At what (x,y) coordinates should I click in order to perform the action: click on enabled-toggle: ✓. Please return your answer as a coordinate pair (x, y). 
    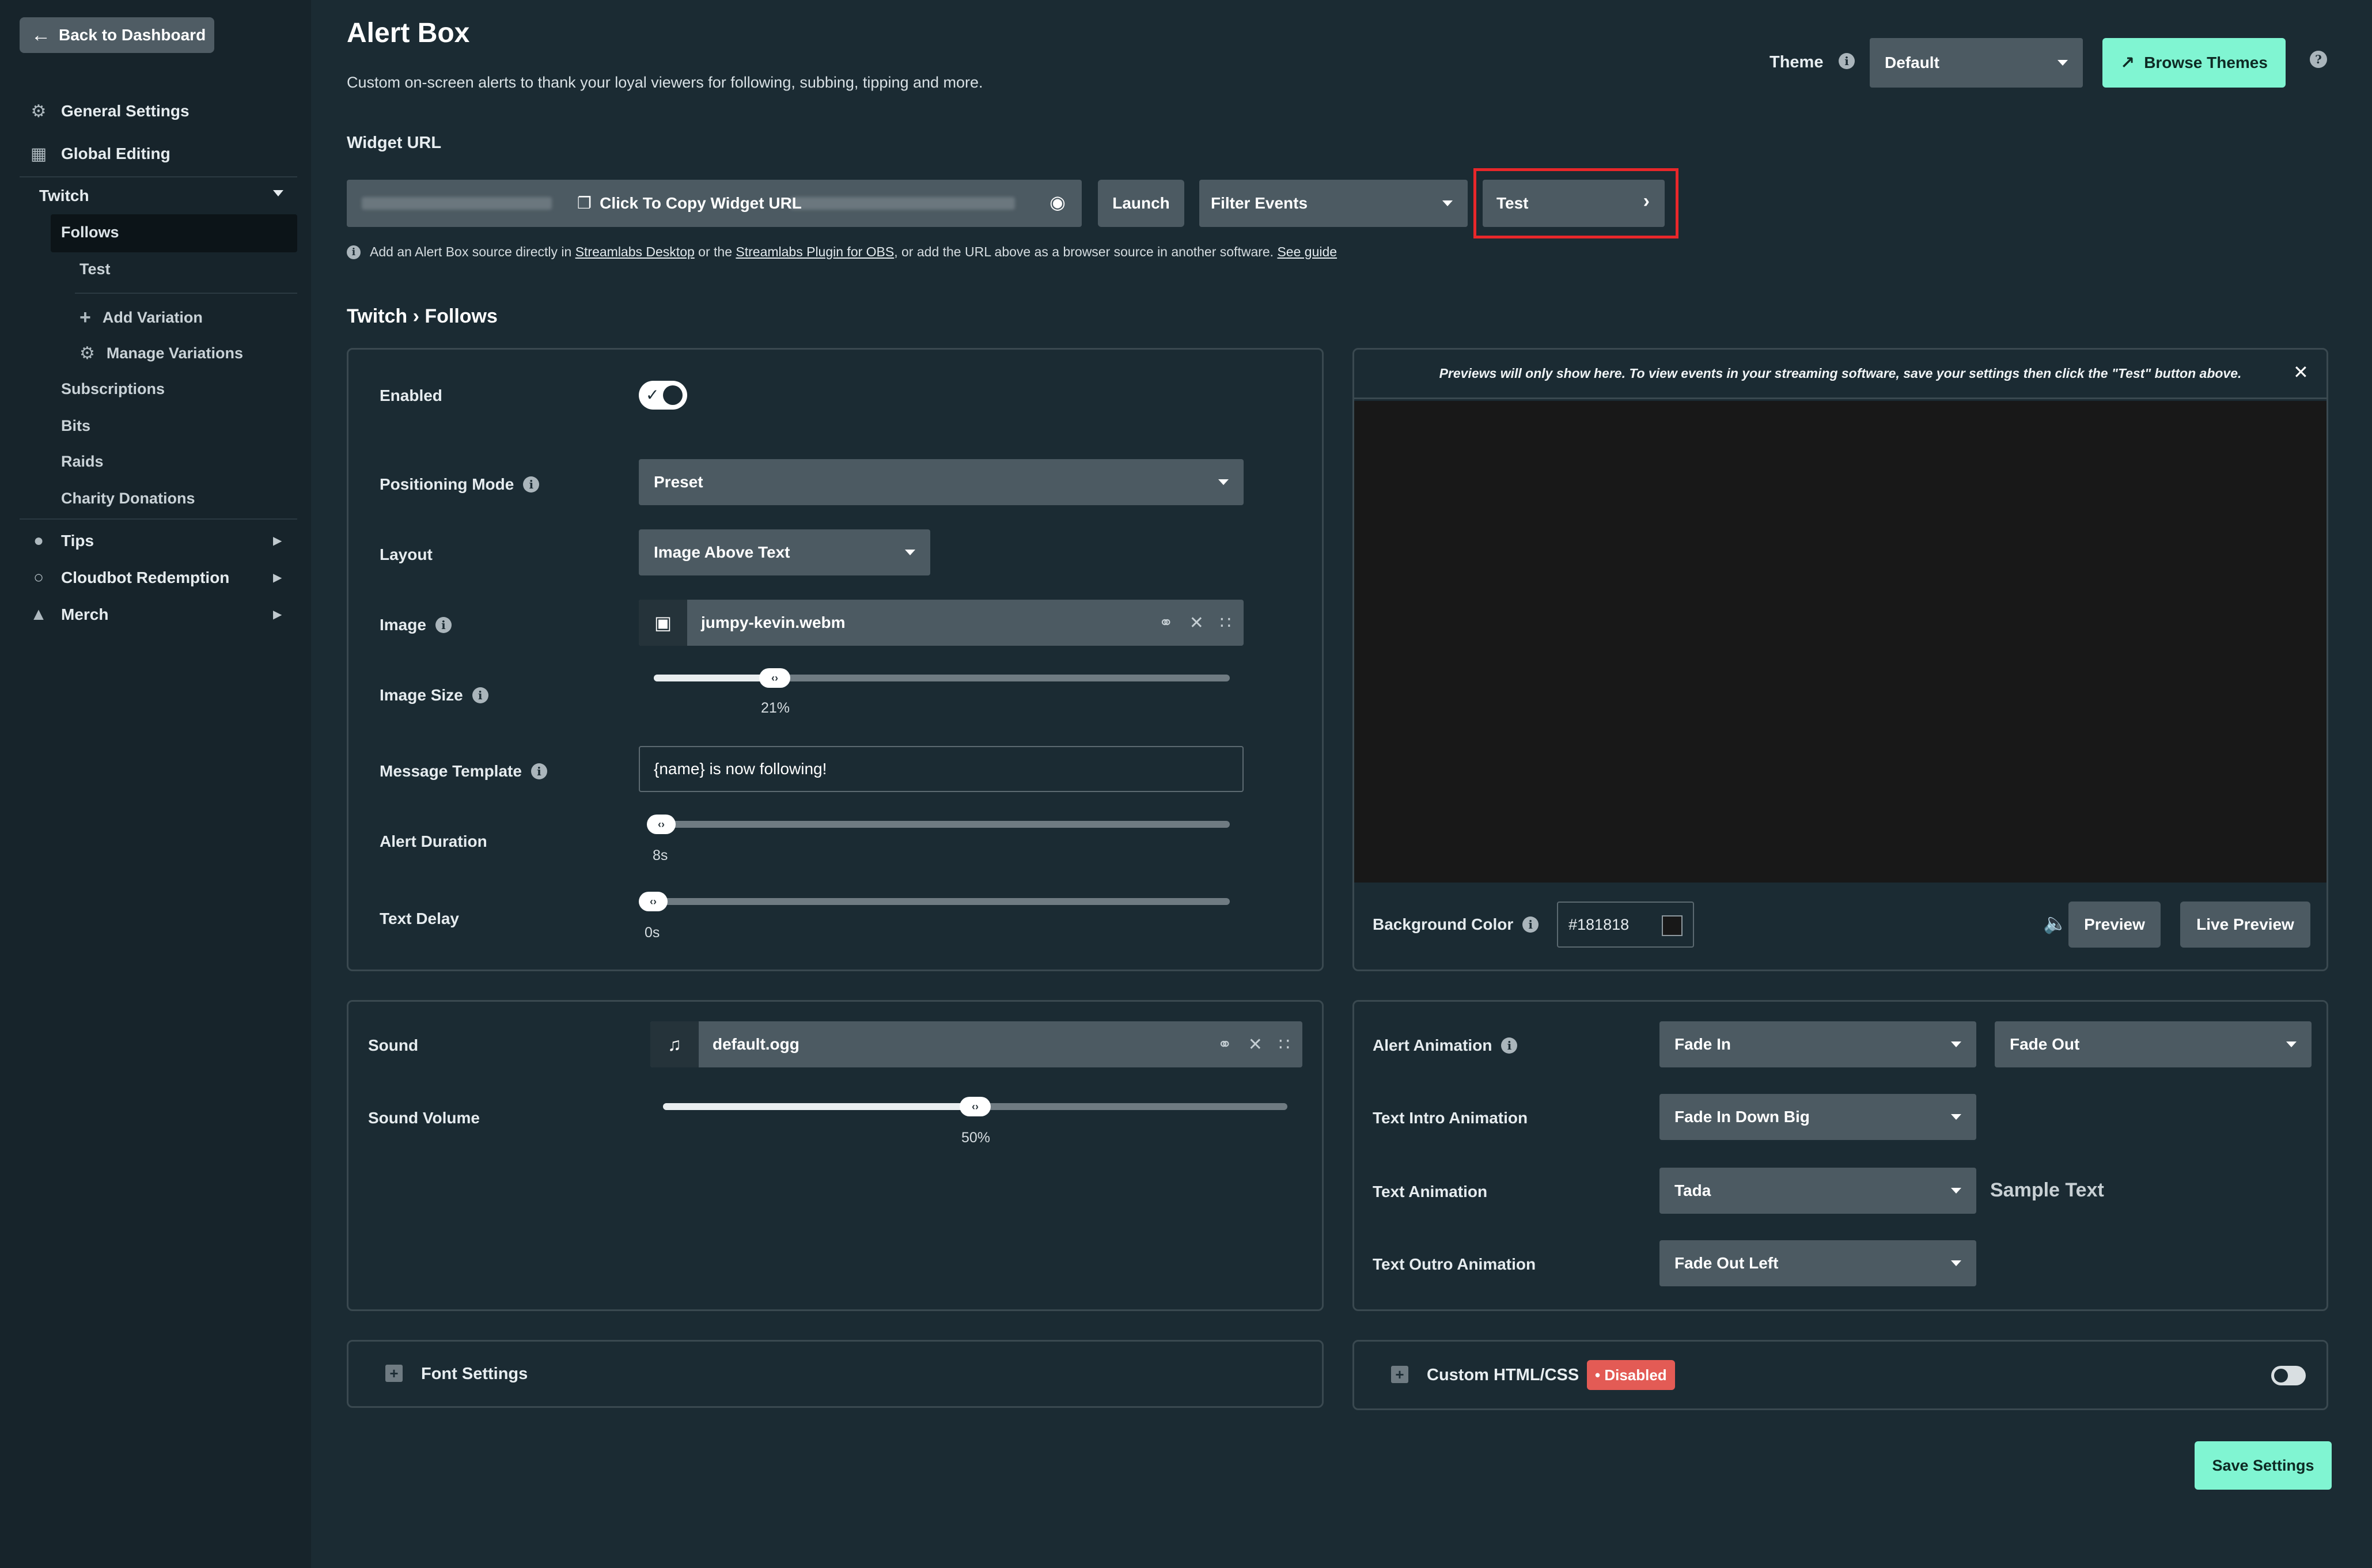
    Looking at the image, I should click on (663, 395).